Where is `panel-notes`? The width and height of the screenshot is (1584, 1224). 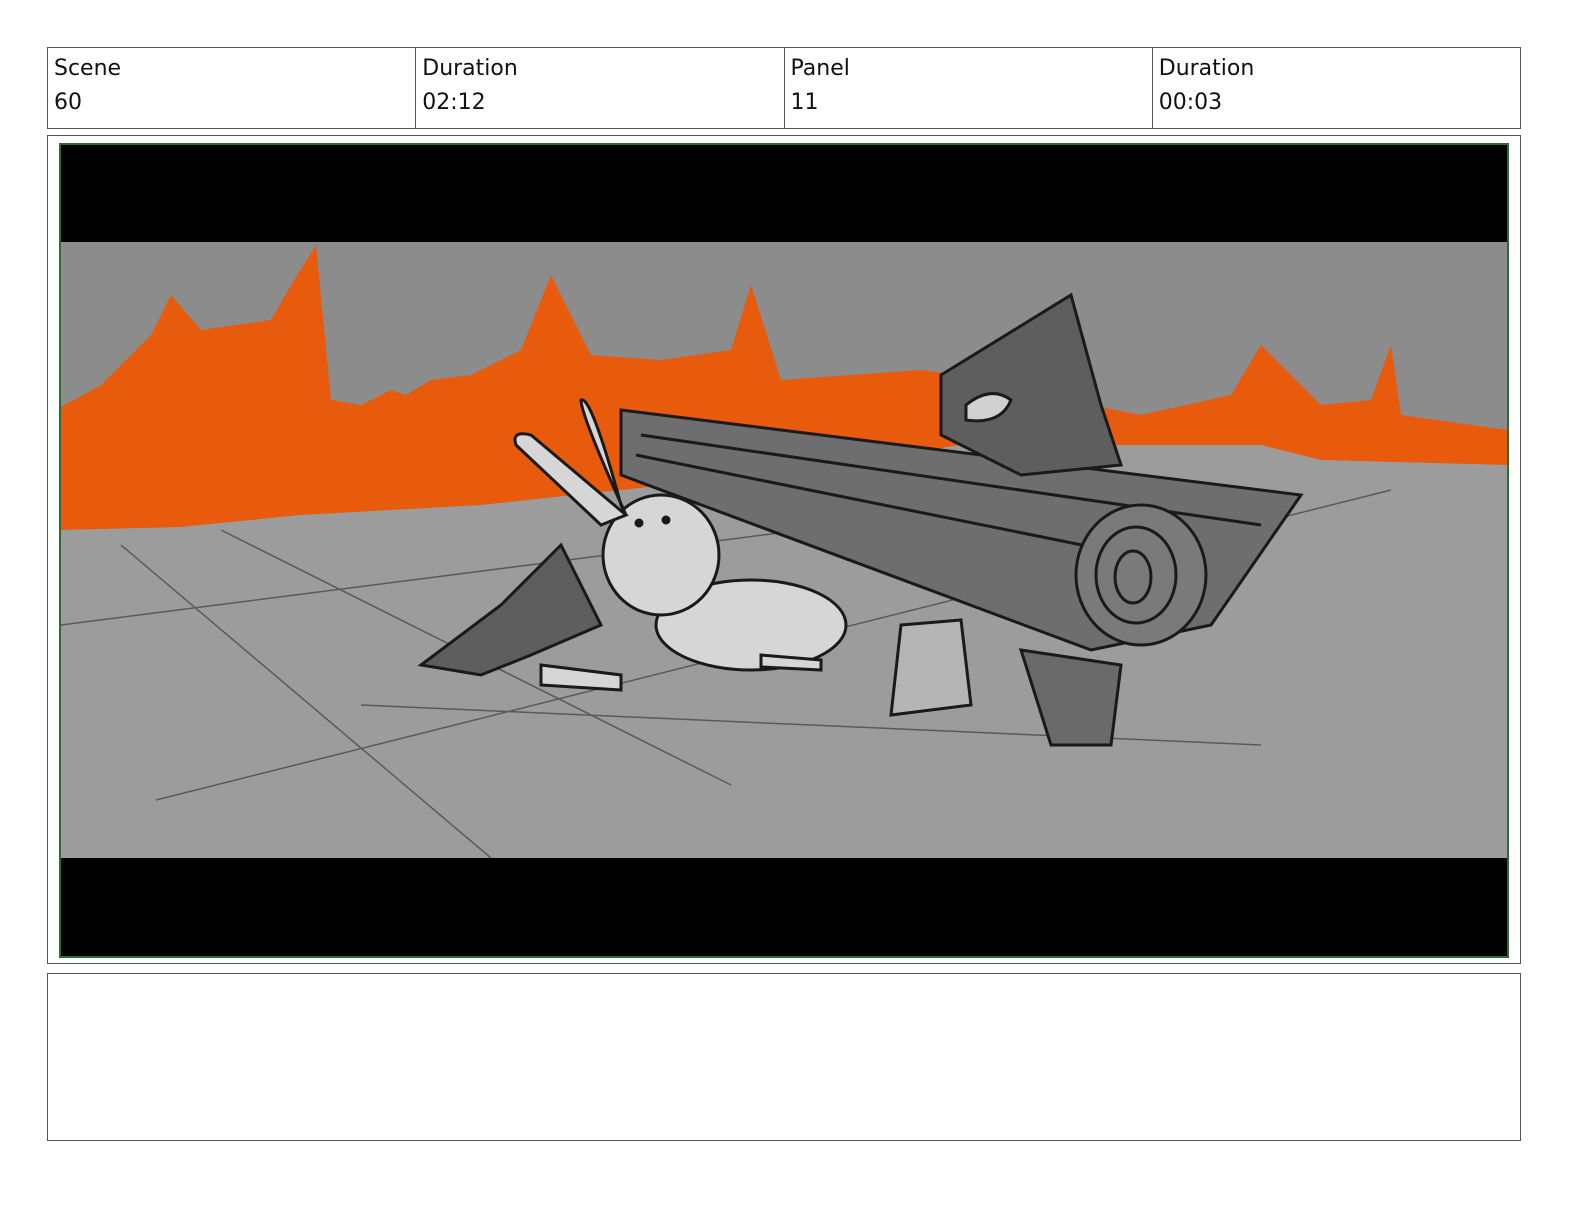 panel-notes is located at coordinates (784, 1057).